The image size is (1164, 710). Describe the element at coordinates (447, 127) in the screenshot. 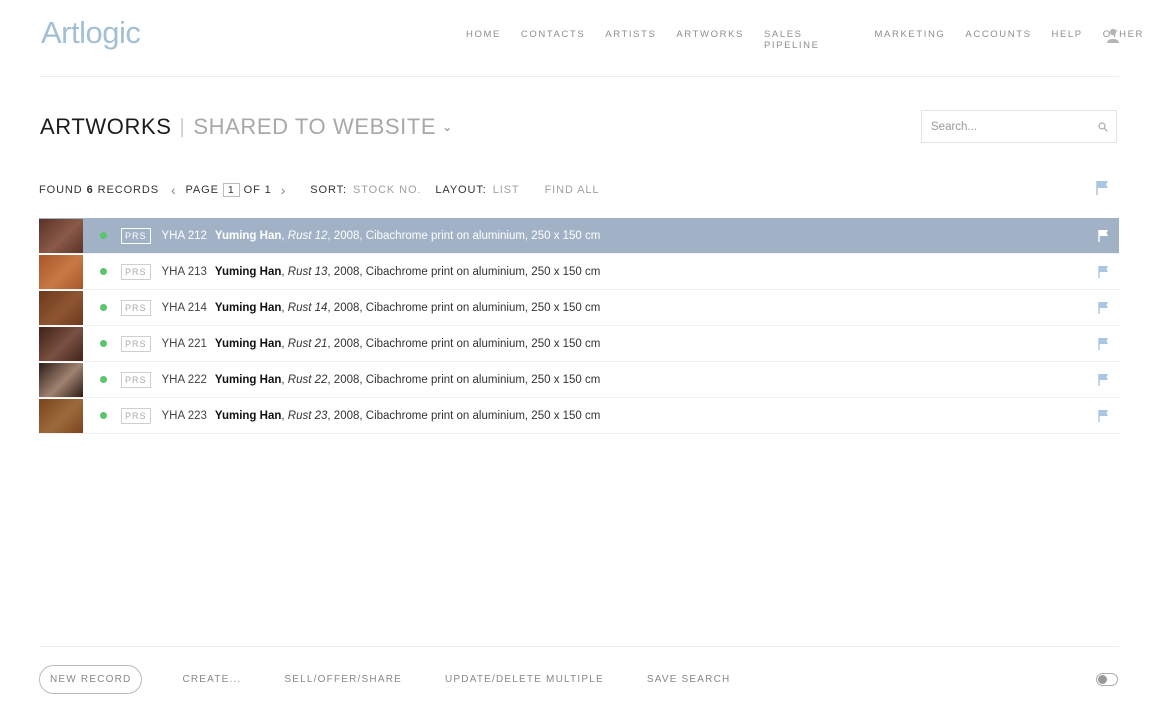

I see `chevron-down-icon: ⌄` at that location.